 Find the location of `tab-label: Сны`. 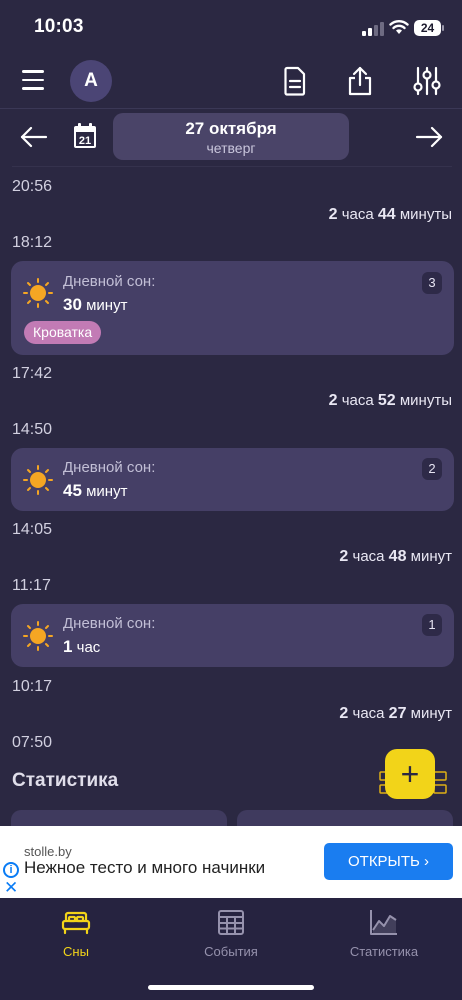

tab-label: Сны is located at coordinates (76, 951).